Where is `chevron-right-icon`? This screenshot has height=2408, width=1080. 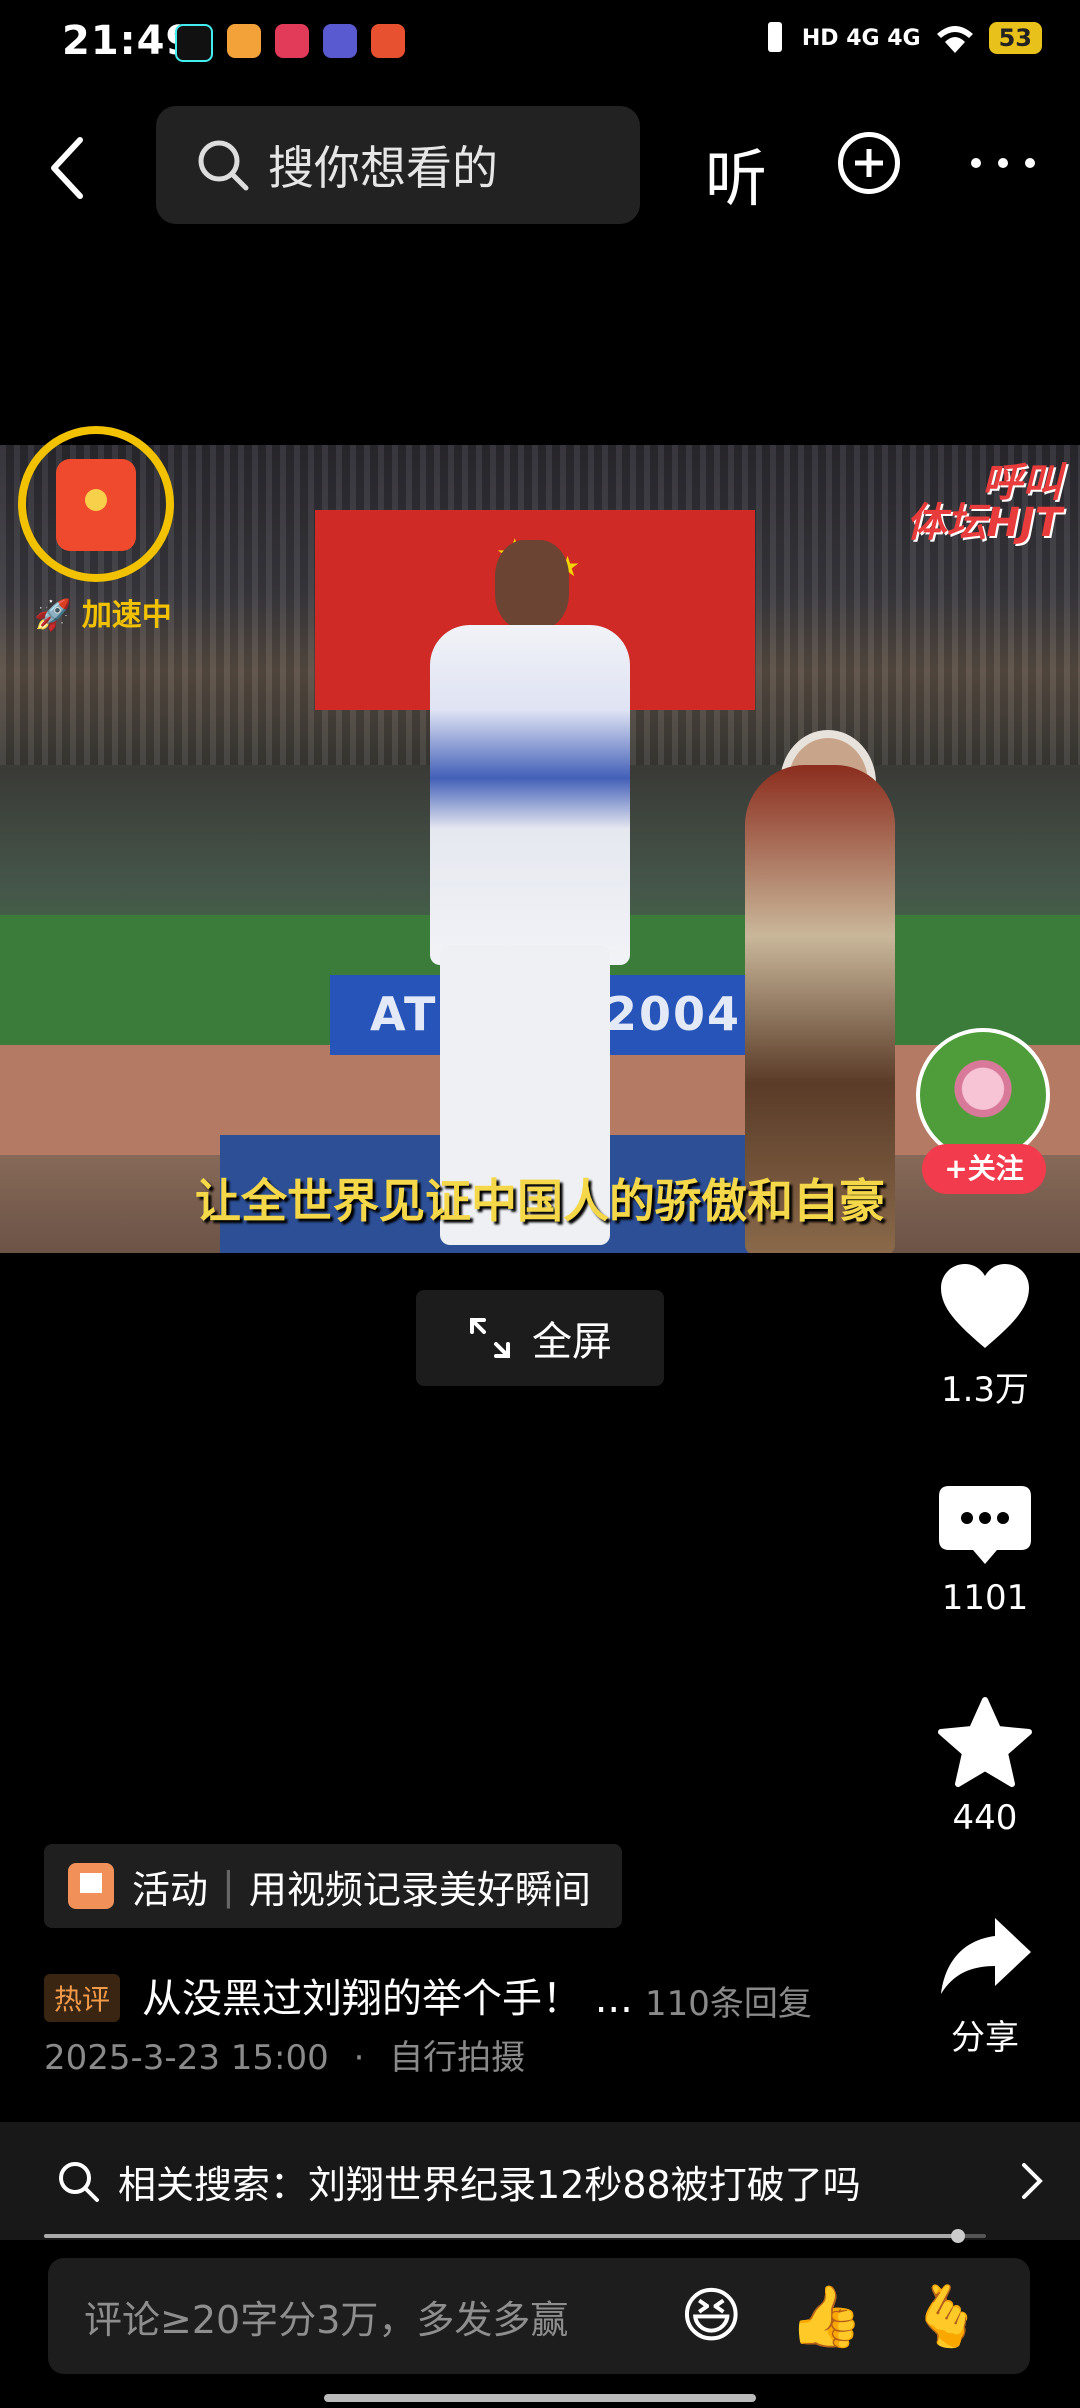 chevron-right-icon is located at coordinates (1032, 2181).